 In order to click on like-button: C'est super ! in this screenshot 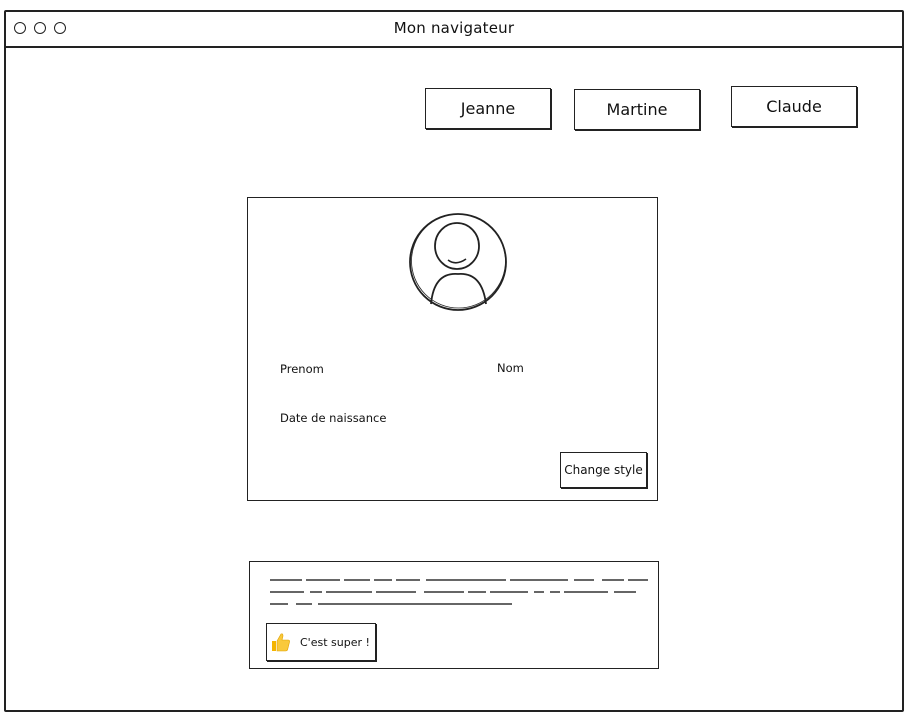, I will do `click(321, 642)`.